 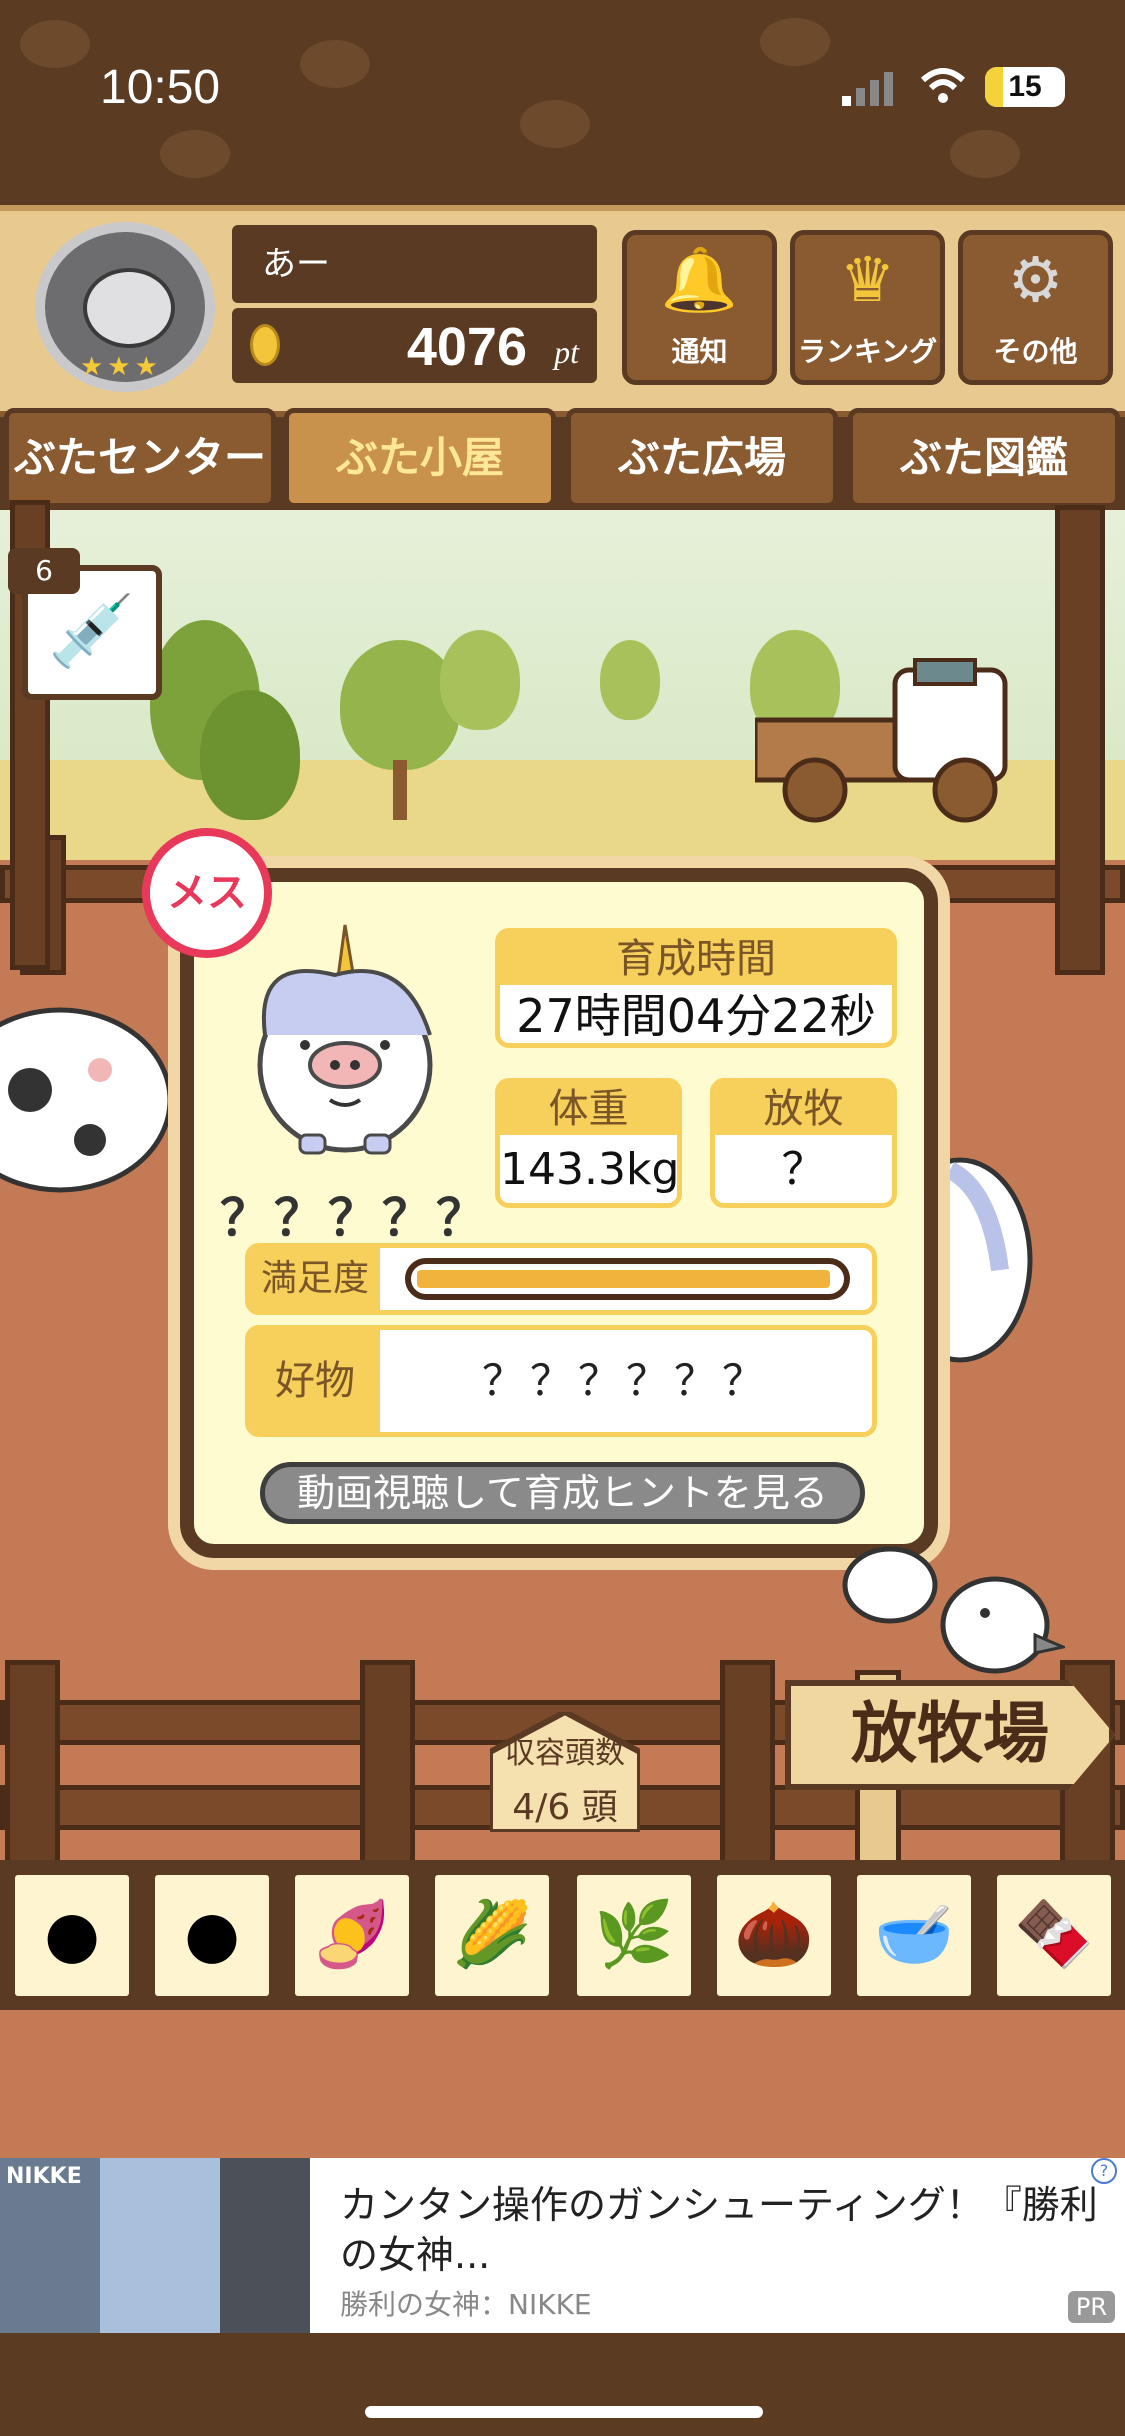 What do you see at coordinates (699, 351) in the screenshot?
I see `notification-label: 通知` at bounding box center [699, 351].